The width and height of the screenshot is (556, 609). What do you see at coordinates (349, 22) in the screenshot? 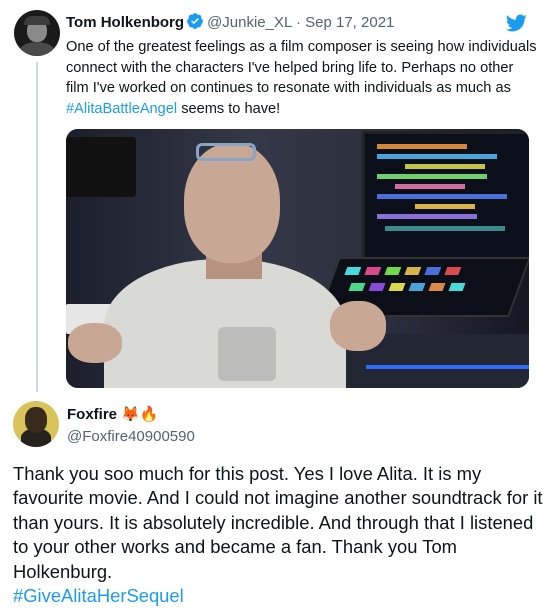
I see `tweet-date: Sep 17, 2021` at bounding box center [349, 22].